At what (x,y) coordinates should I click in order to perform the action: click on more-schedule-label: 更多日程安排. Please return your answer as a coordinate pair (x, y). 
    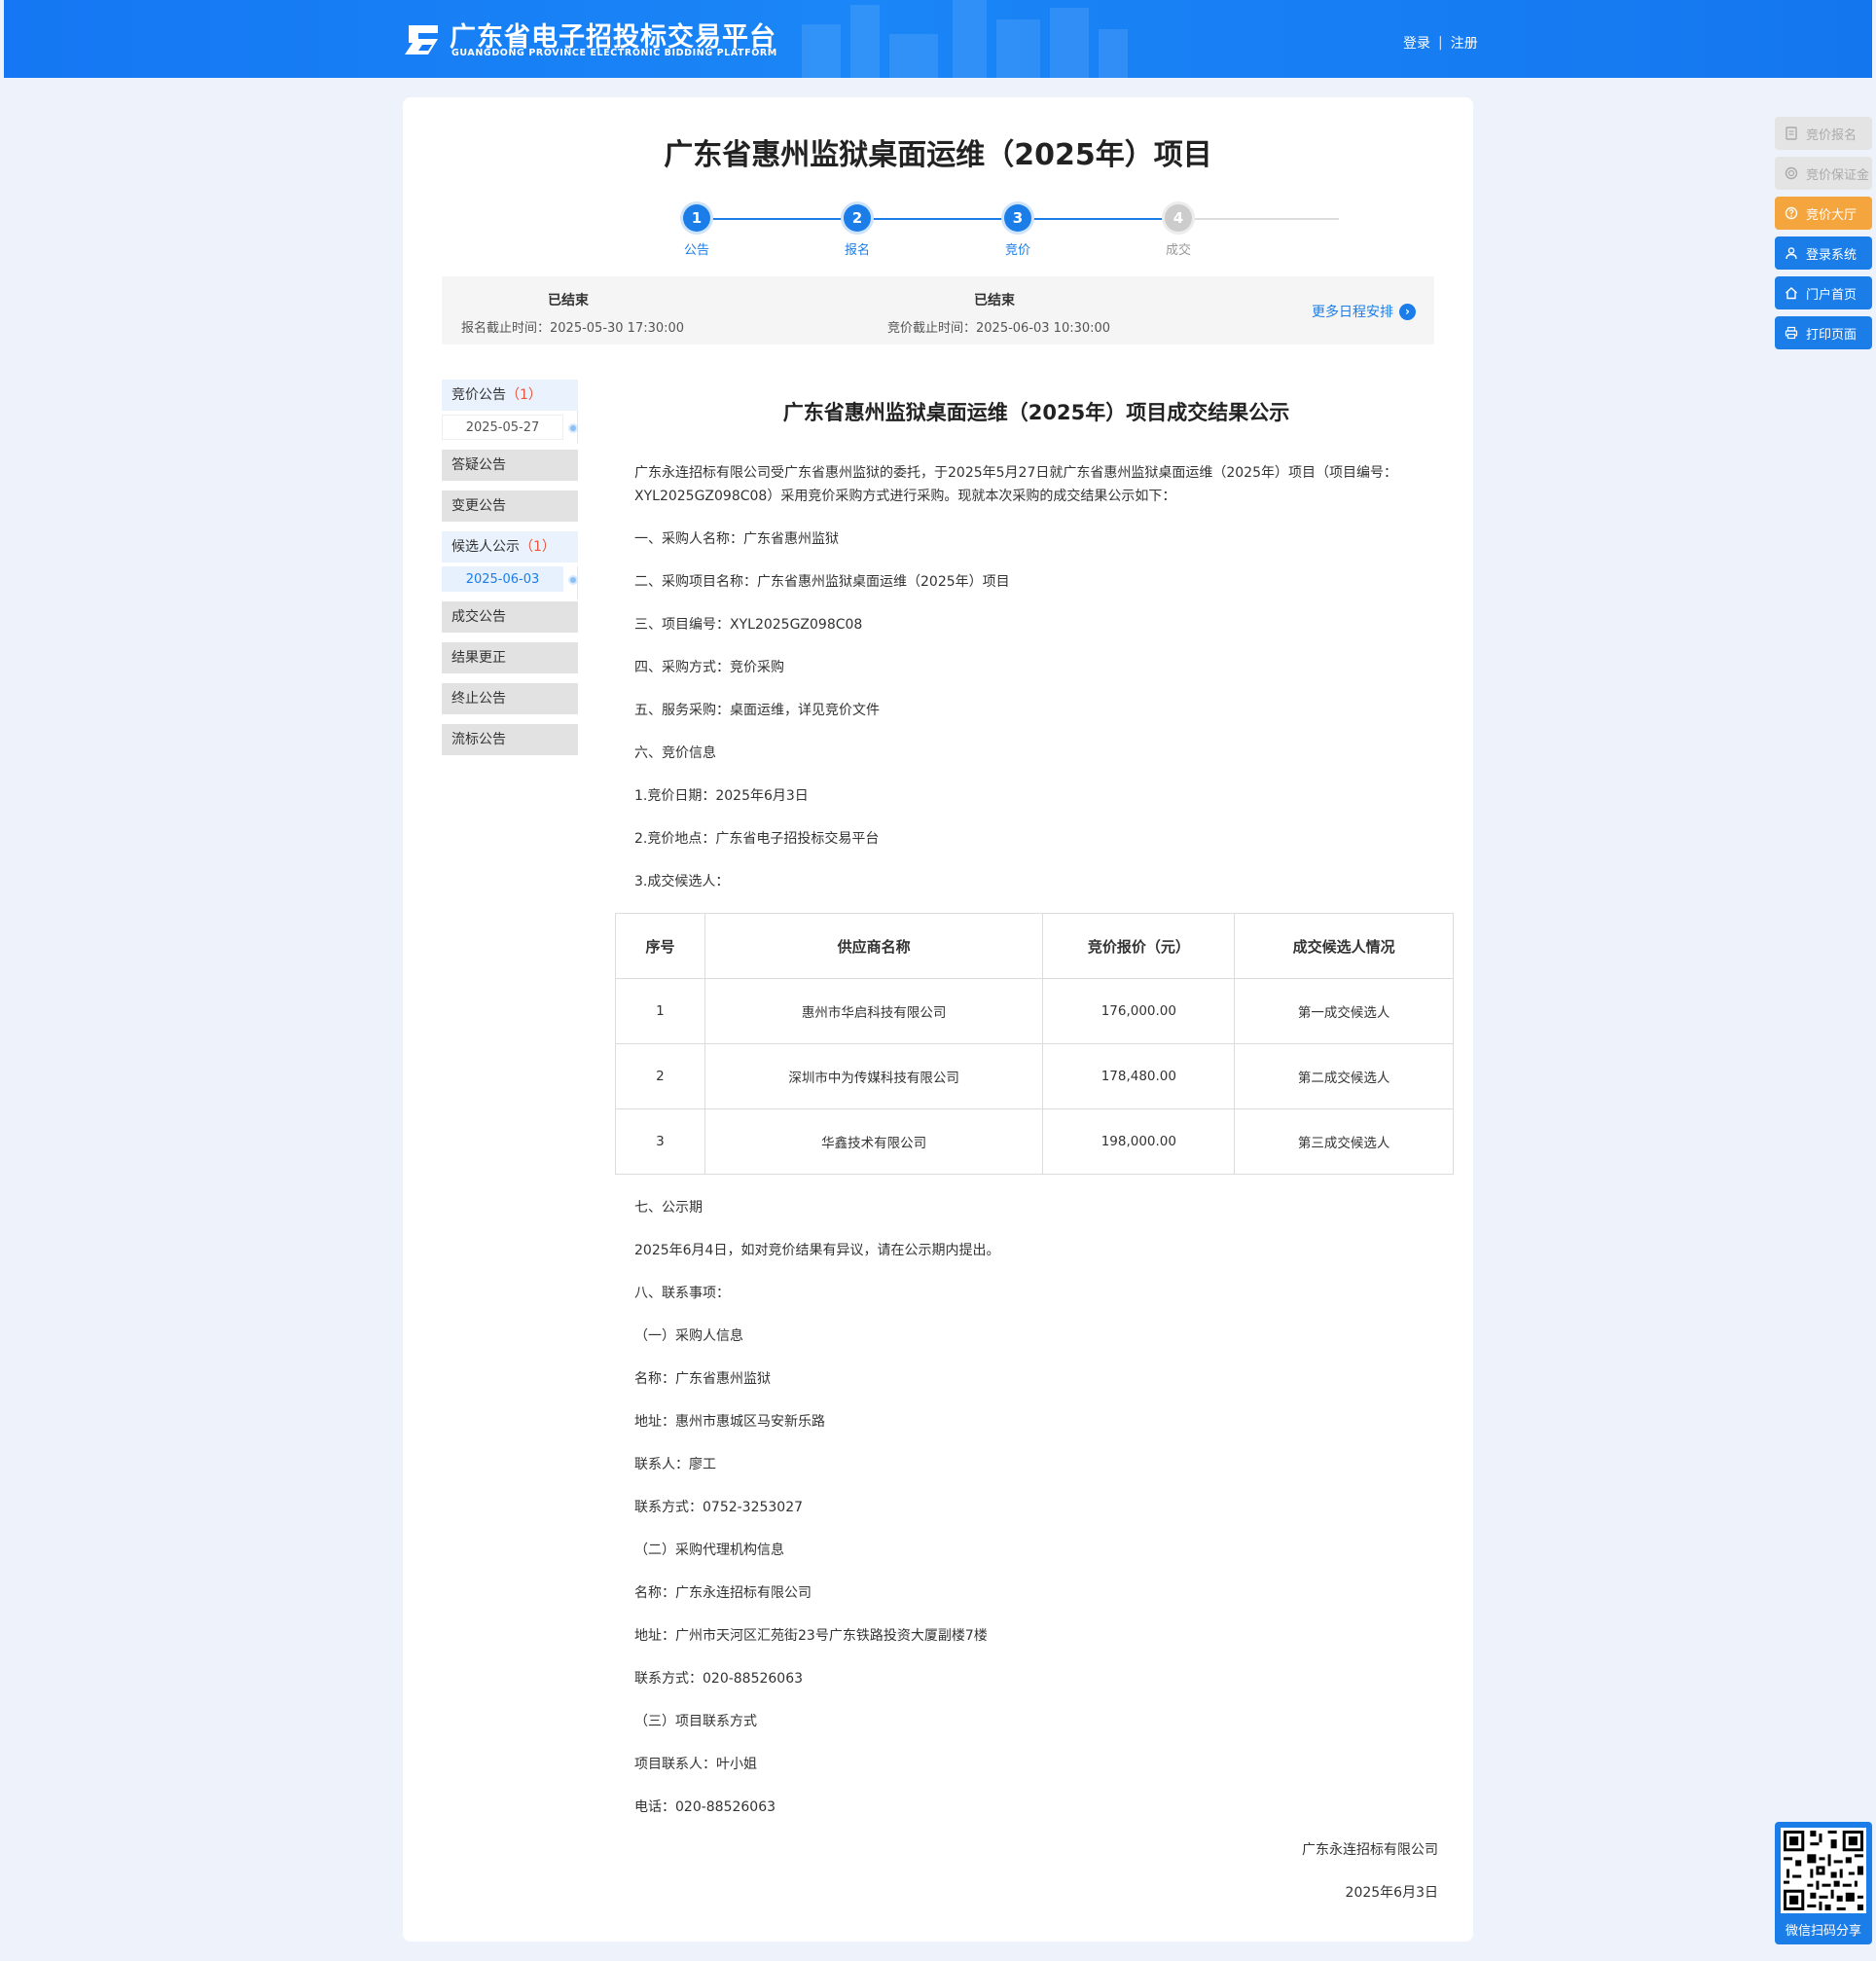
    Looking at the image, I should click on (1352, 312).